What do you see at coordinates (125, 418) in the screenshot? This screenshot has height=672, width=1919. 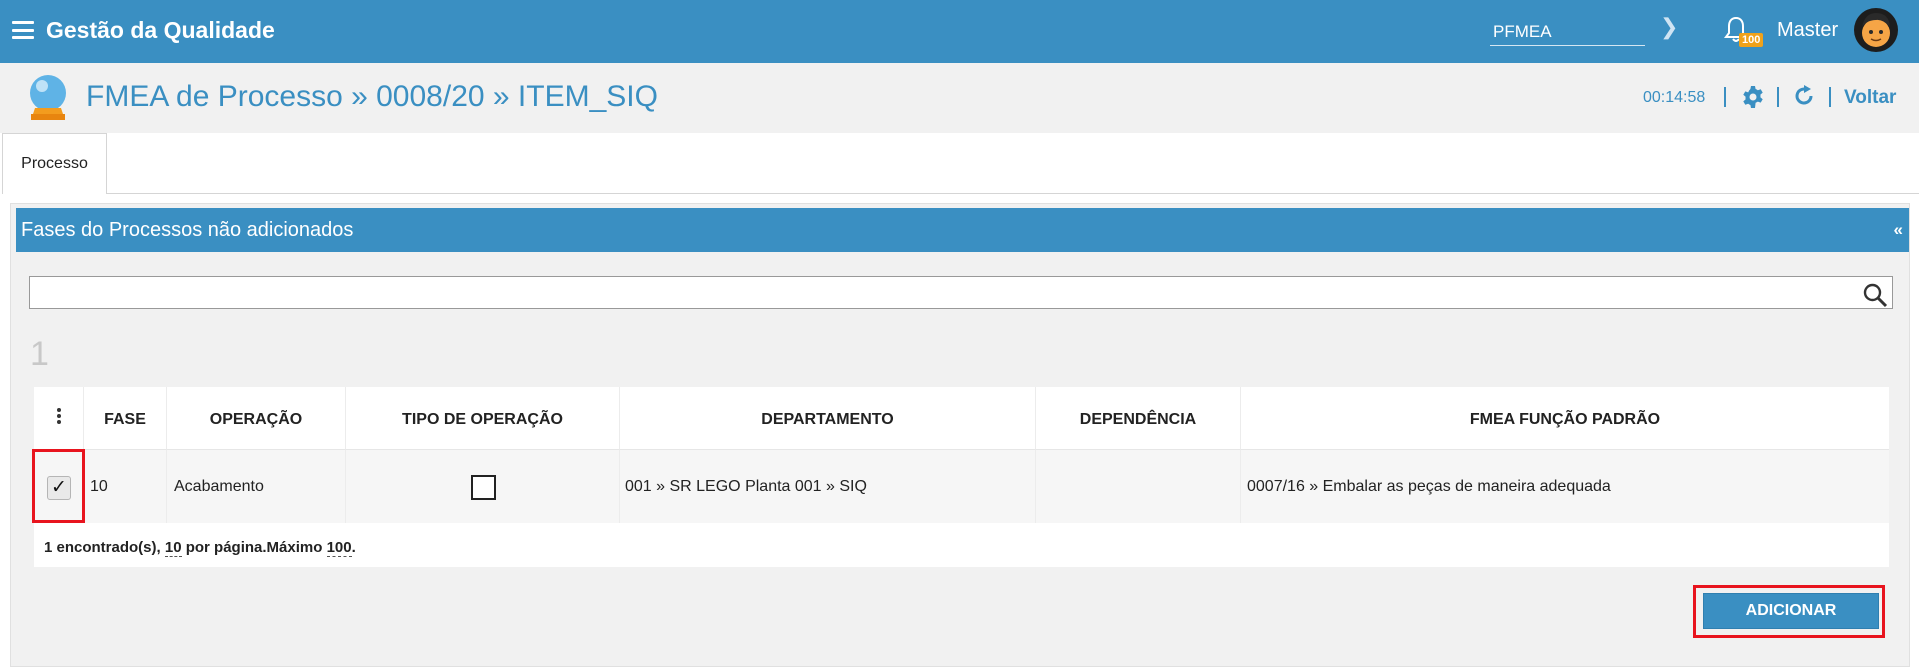 I see `header-fase: FASE` at bounding box center [125, 418].